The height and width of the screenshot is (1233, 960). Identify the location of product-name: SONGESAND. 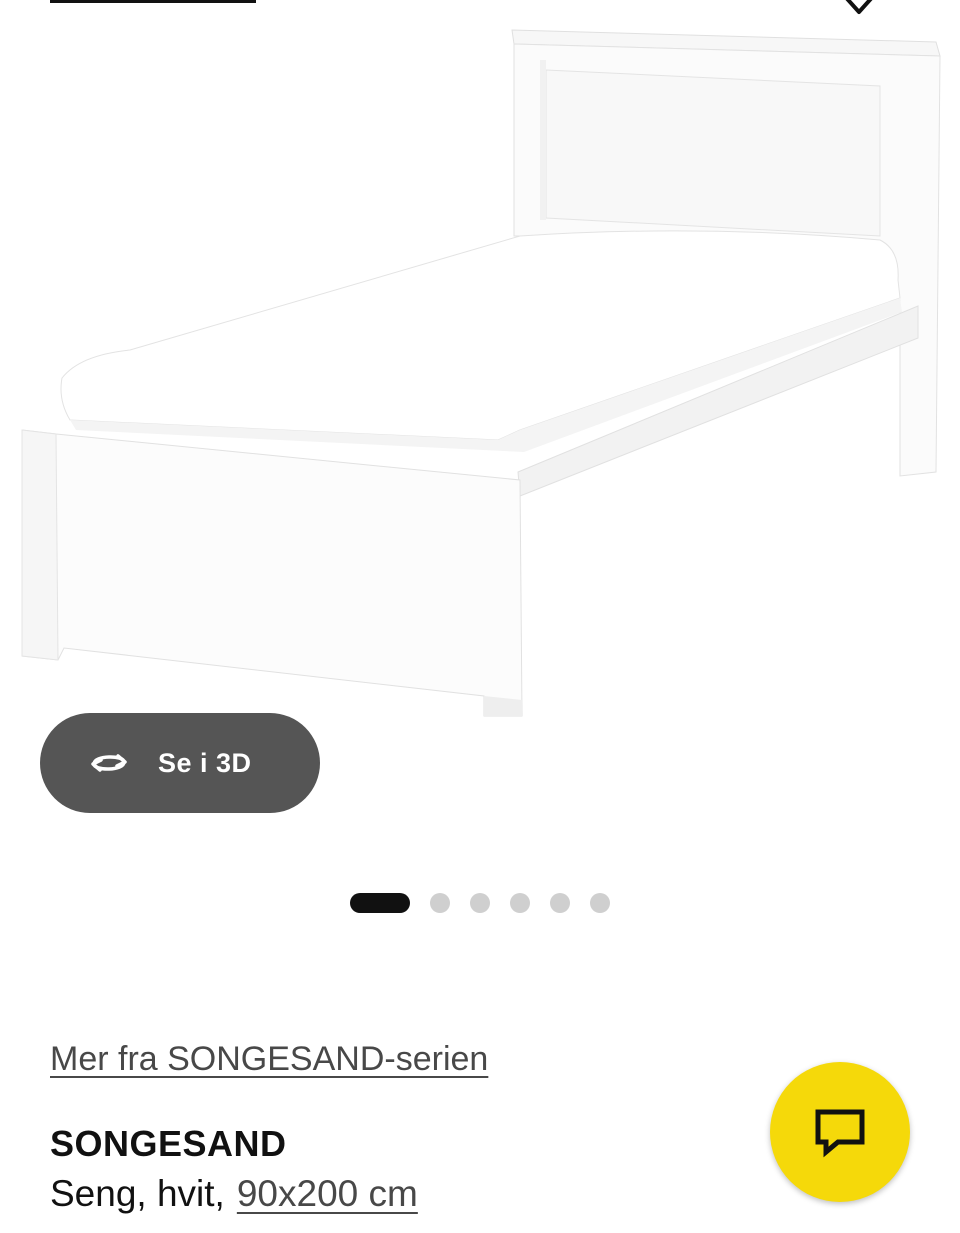
(168, 1143).